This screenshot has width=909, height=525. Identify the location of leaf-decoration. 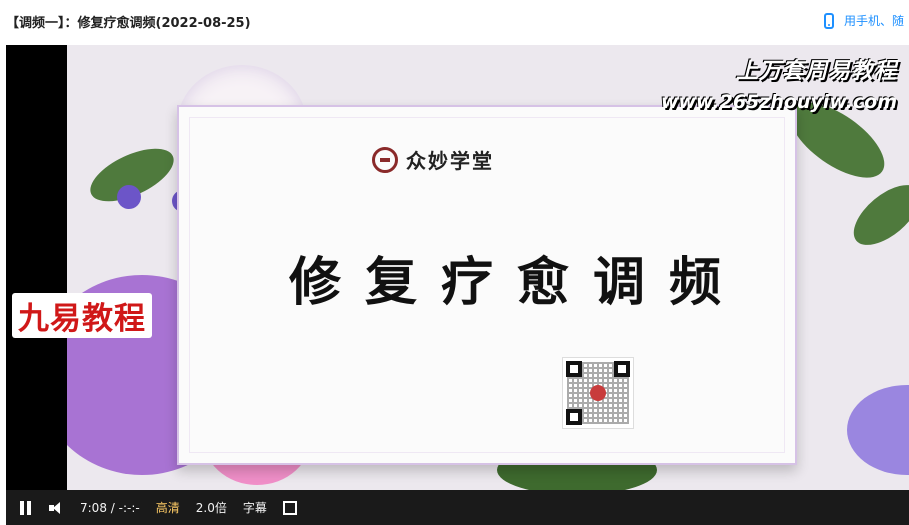
(876, 215).